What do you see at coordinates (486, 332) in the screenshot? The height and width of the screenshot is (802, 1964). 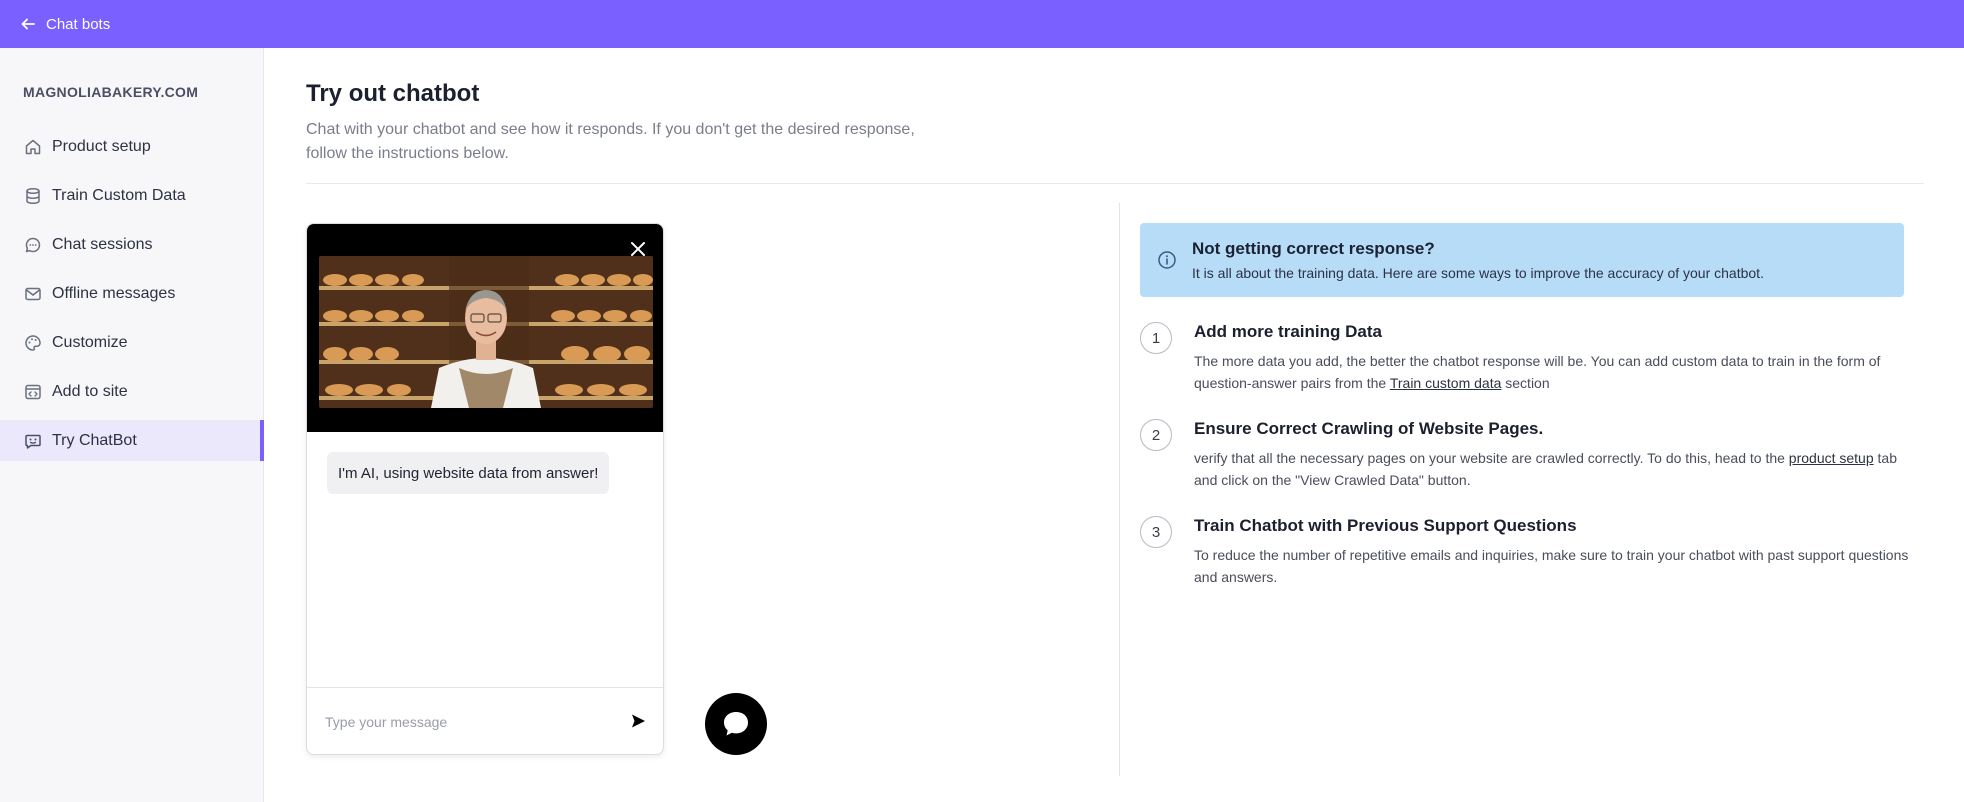 I see `bakery-hero-image` at bounding box center [486, 332].